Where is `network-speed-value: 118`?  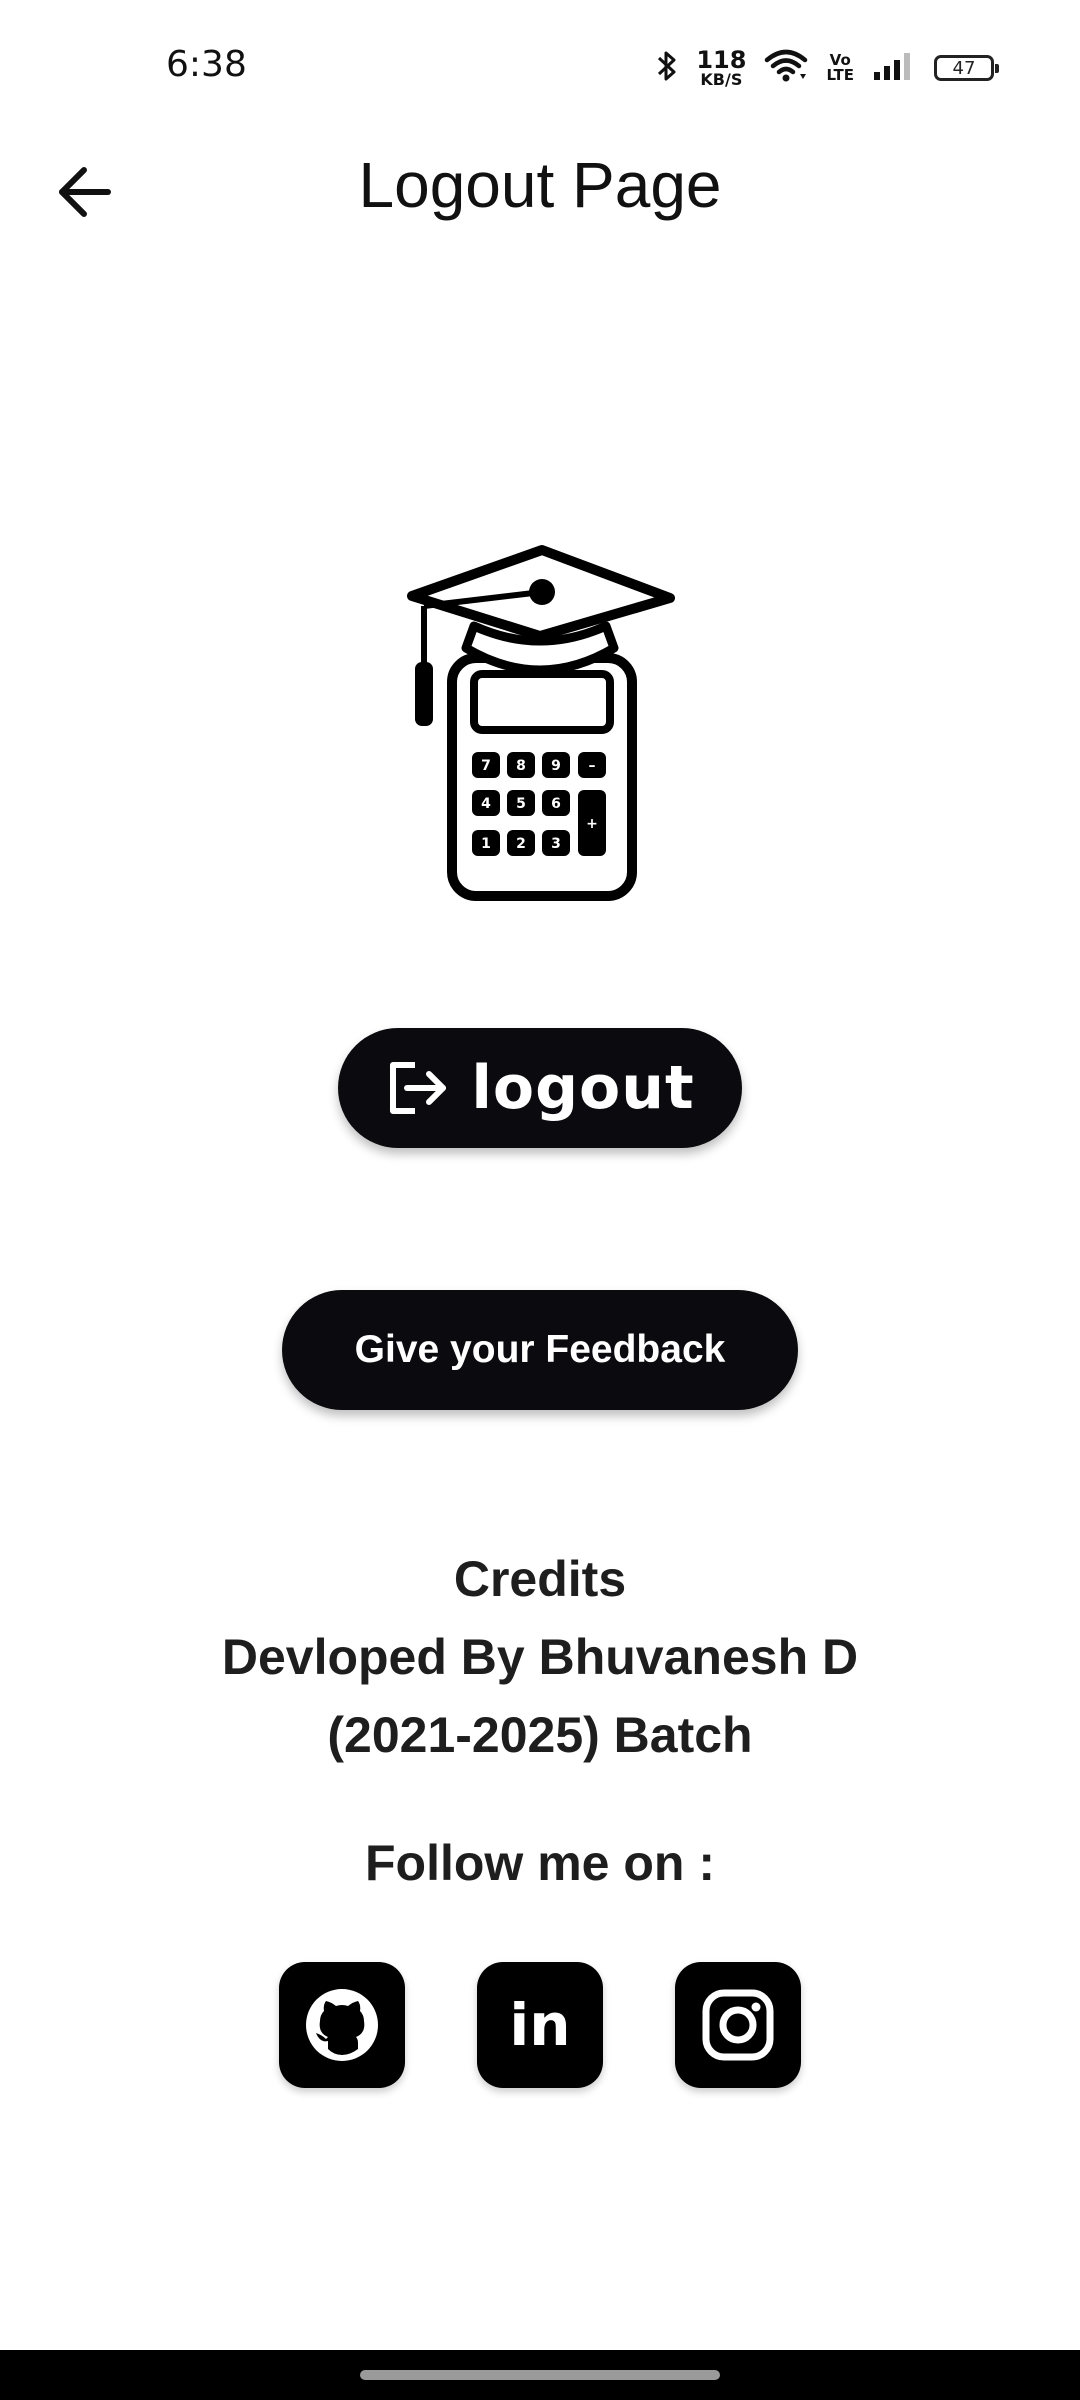
network-speed-value: 118 is located at coordinates (721, 60).